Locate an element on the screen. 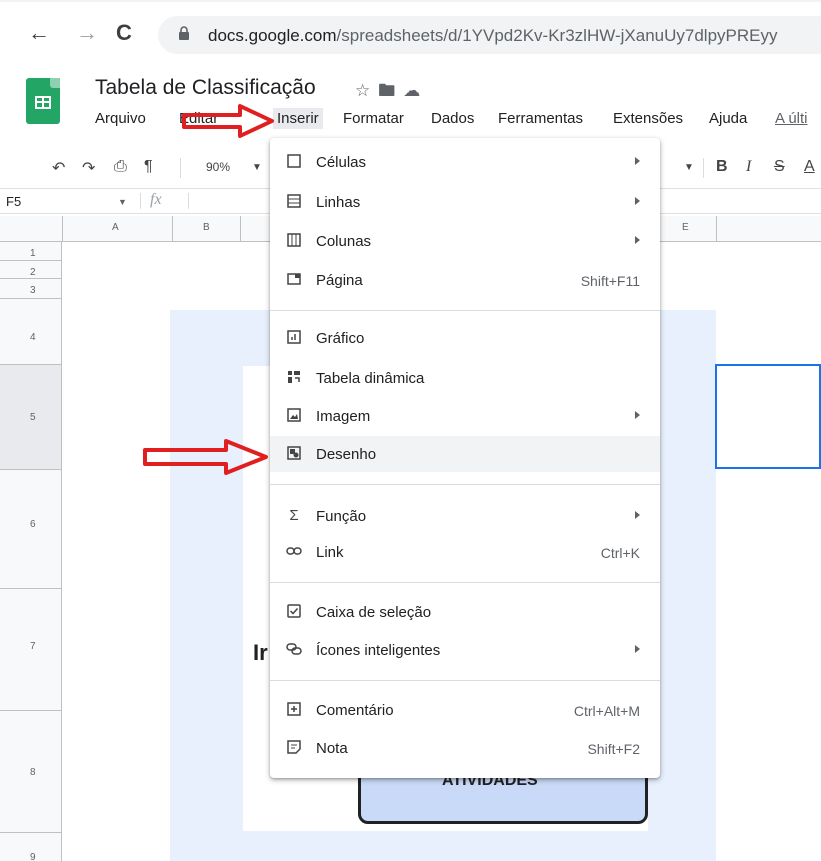 The width and height of the screenshot is (821, 861). strikethrough-icon: S is located at coordinates (779, 167).